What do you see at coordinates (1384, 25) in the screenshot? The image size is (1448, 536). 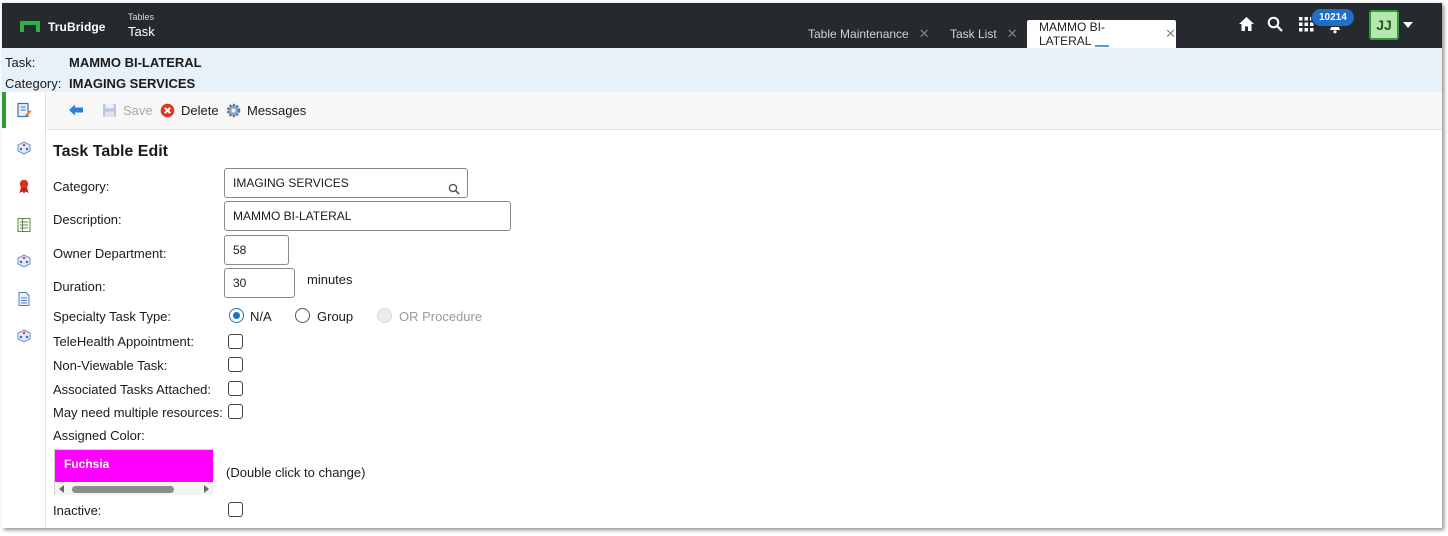 I see `avatar: JJ` at bounding box center [1384, 25].